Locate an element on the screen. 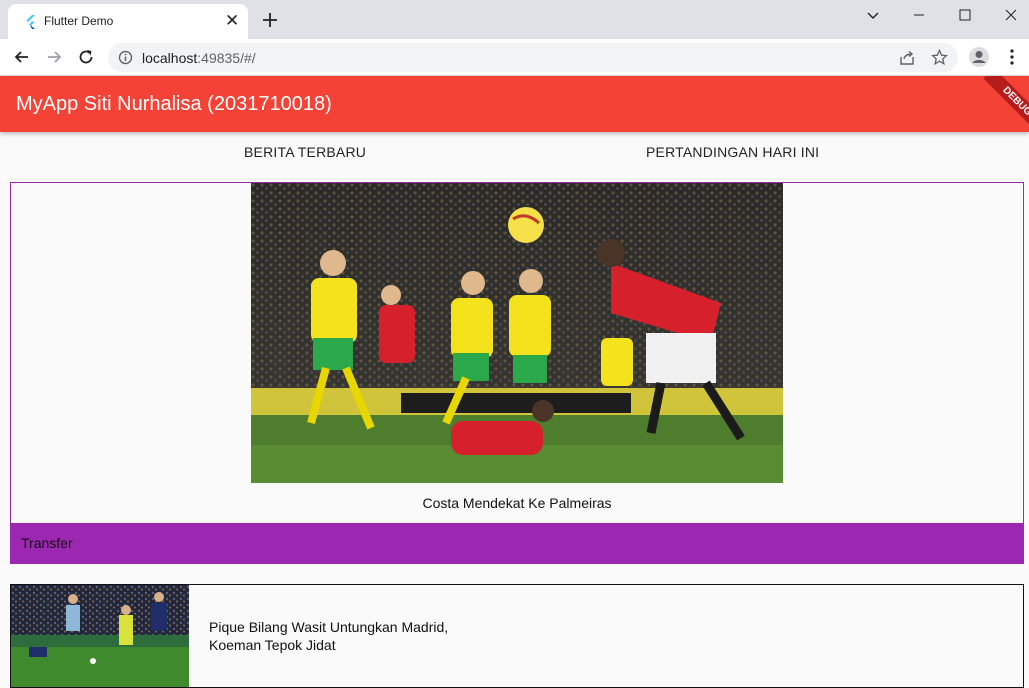 The image size is (1029, 688). browser-tab: Flutter Demo ✕ is located at coordinates (128, 21).